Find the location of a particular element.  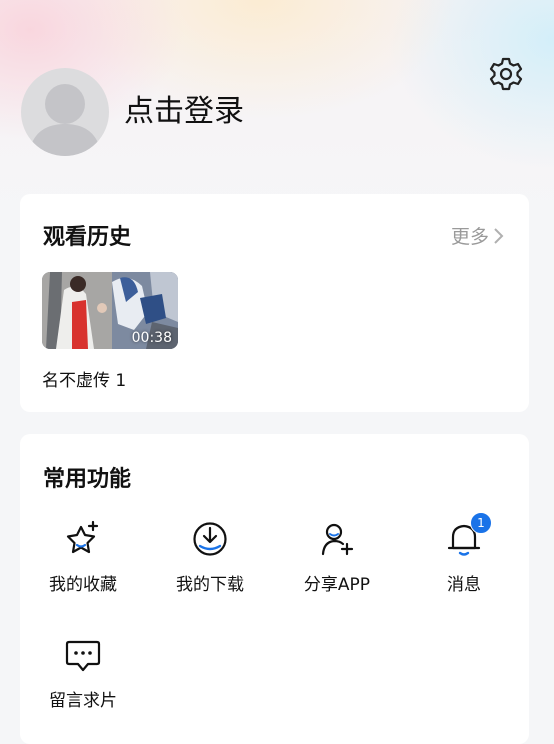

video-title: 名不虚传 1 is located at coordinates (84, 378).